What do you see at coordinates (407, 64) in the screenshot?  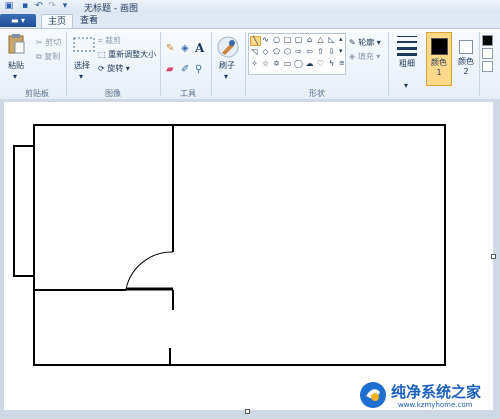 I see `size-button: 粗细` at bounding box center [407, 64].